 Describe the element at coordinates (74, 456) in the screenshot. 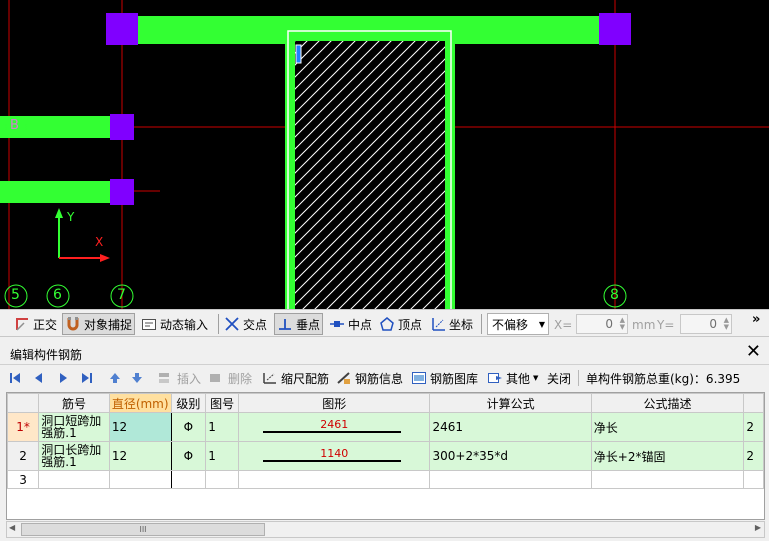

I see `cell-bar-name: 洞口长跨加强筋.1` at that location.